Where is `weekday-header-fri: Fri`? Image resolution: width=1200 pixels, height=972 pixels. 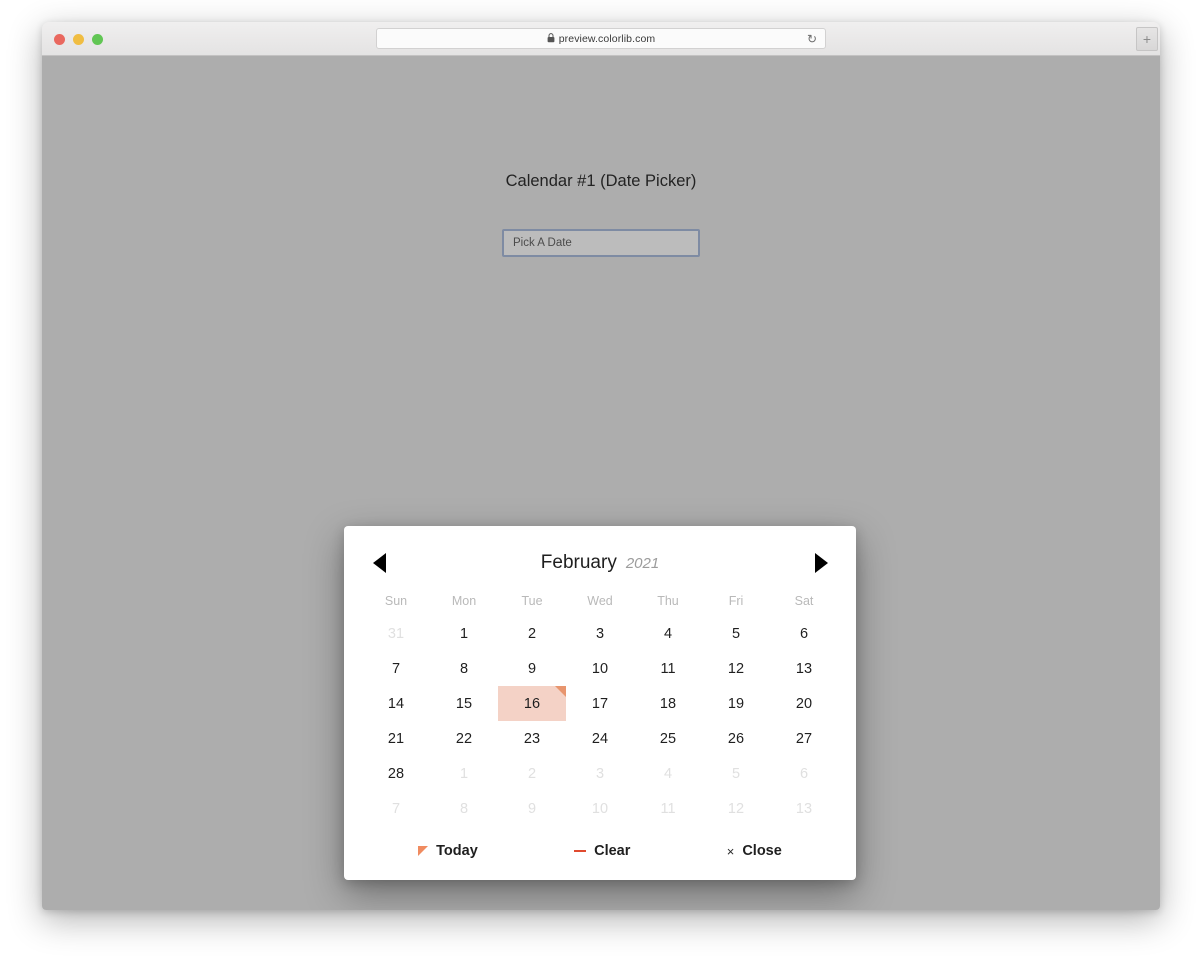
weekday-header-fri: Fri is located at coordinates (736, 601).